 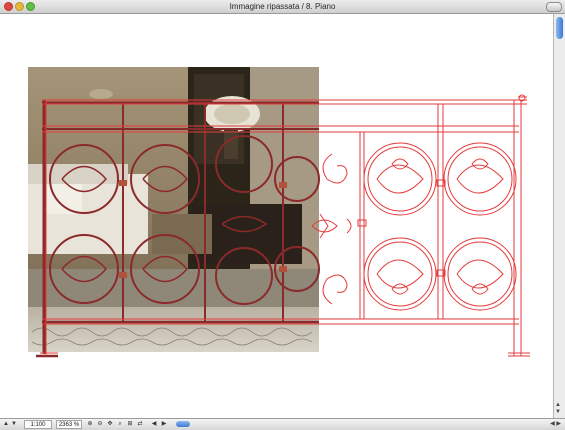 What do you see at coordinates (154, 424) in the screenshot?
I see `arrow-left-icon: ◀` at bounding box center [154, 424].